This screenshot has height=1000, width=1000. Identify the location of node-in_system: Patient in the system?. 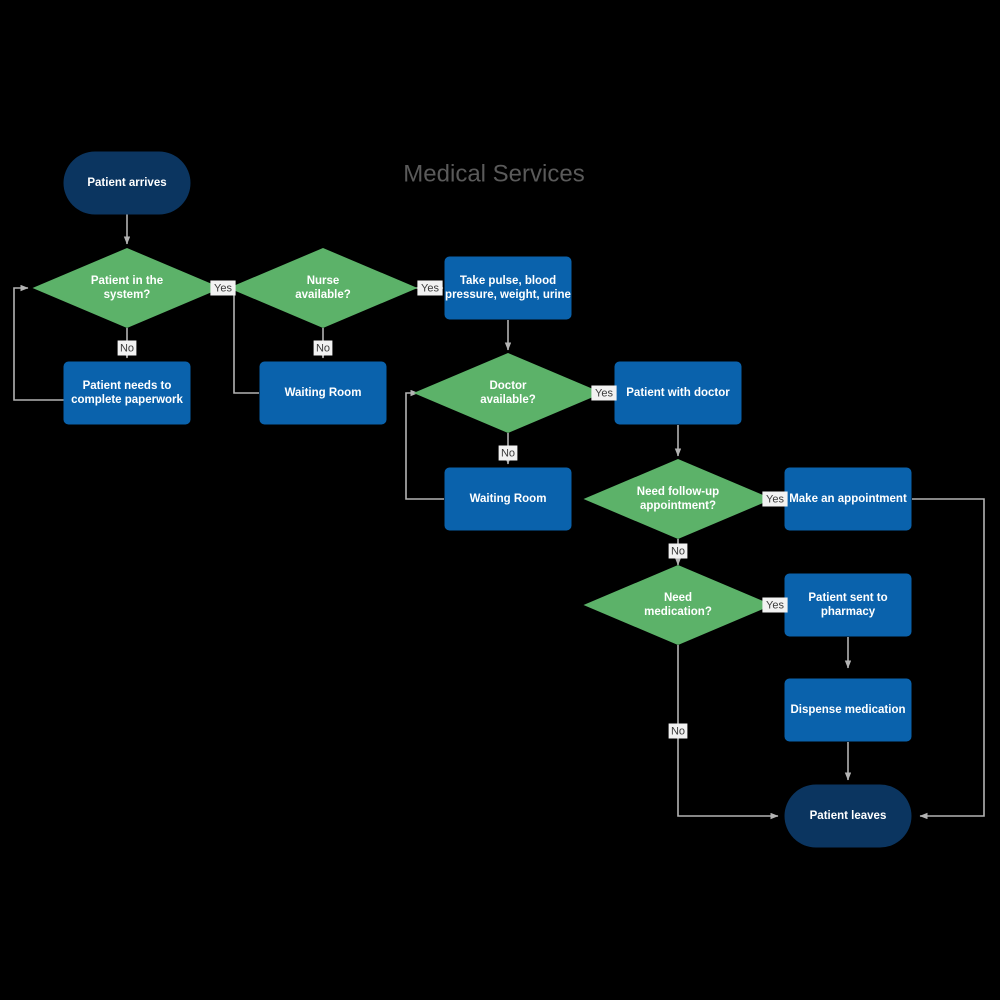
(127, 288).